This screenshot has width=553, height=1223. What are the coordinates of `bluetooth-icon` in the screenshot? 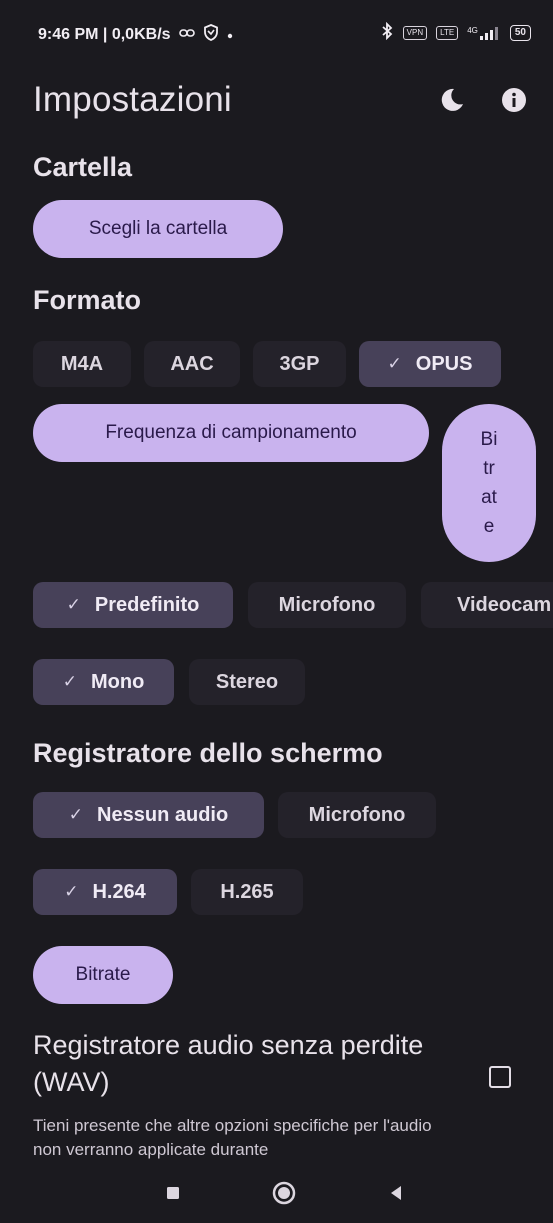 It's located at (387, 32).